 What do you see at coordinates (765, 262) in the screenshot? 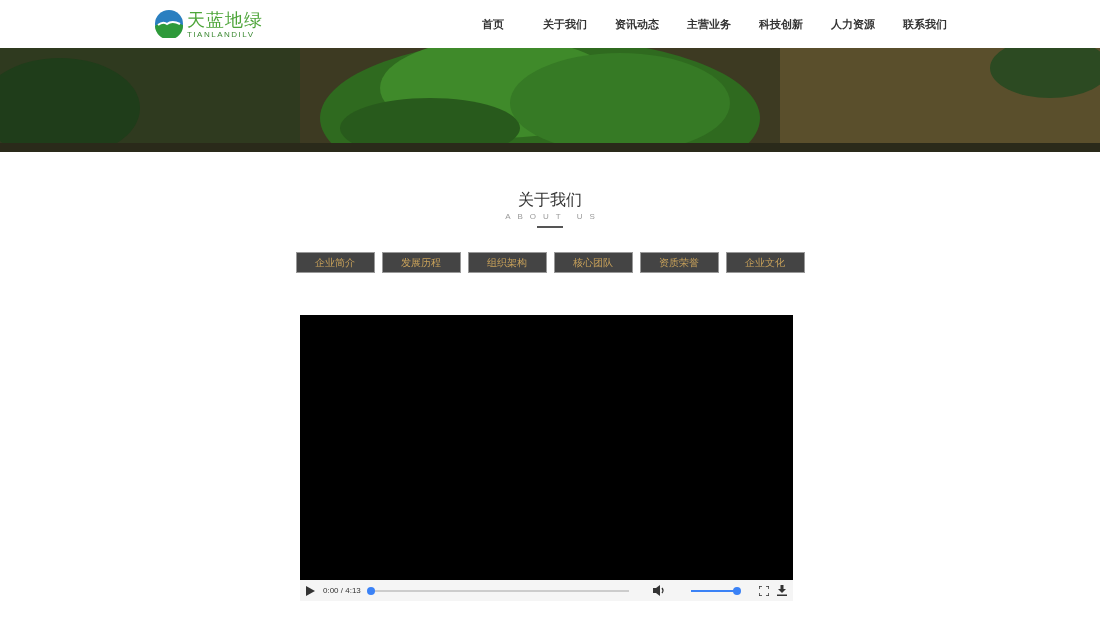
I see `tab: 企业文化` at bounding box center [765, 262].